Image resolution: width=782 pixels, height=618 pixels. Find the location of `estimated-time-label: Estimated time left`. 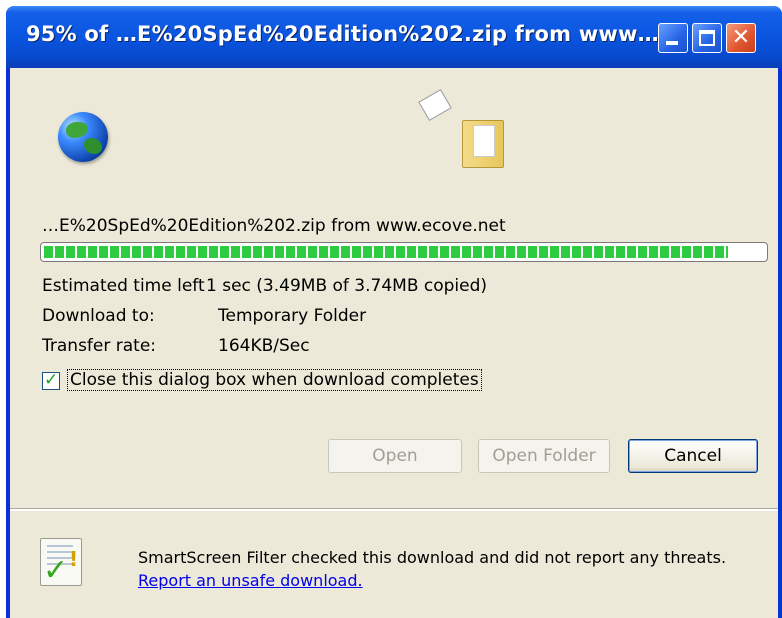

estimated-time-label: Estimated time left is located at coordinates (123, 286).